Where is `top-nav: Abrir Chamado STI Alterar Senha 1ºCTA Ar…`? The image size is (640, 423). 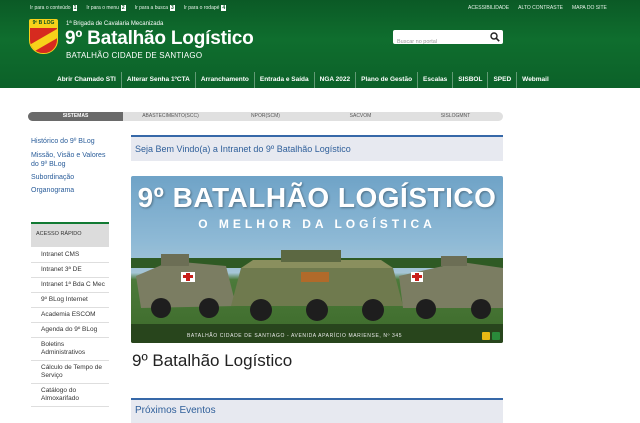
top-nav: Abrir Chamado STI Alterar Senha 1ºCTA Ar… is located at coordinates (320, 80).